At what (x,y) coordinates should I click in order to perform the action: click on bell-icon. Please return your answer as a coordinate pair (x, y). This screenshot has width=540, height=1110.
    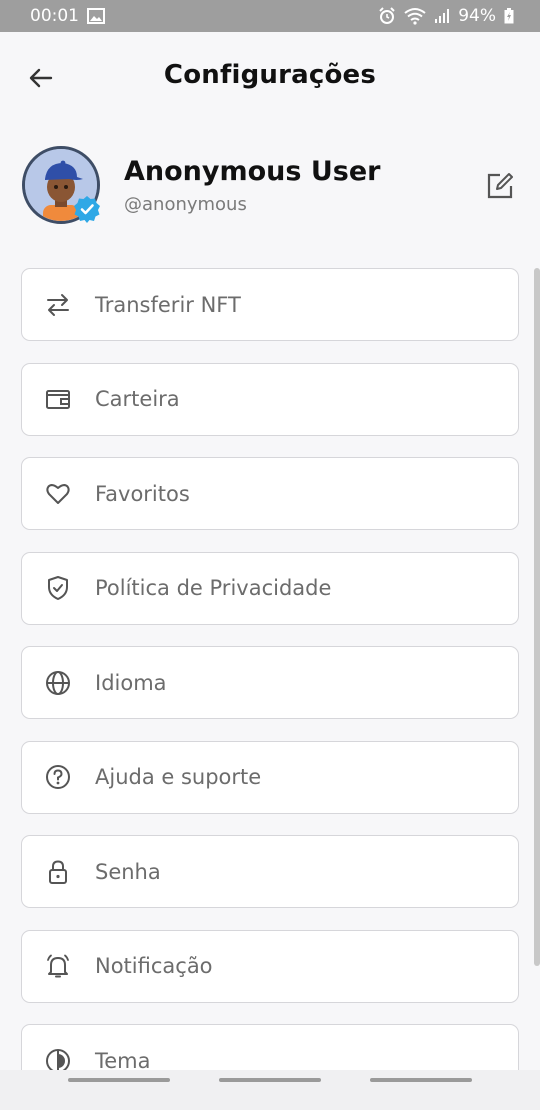
    Looking at the image, I should click on (58, 966).